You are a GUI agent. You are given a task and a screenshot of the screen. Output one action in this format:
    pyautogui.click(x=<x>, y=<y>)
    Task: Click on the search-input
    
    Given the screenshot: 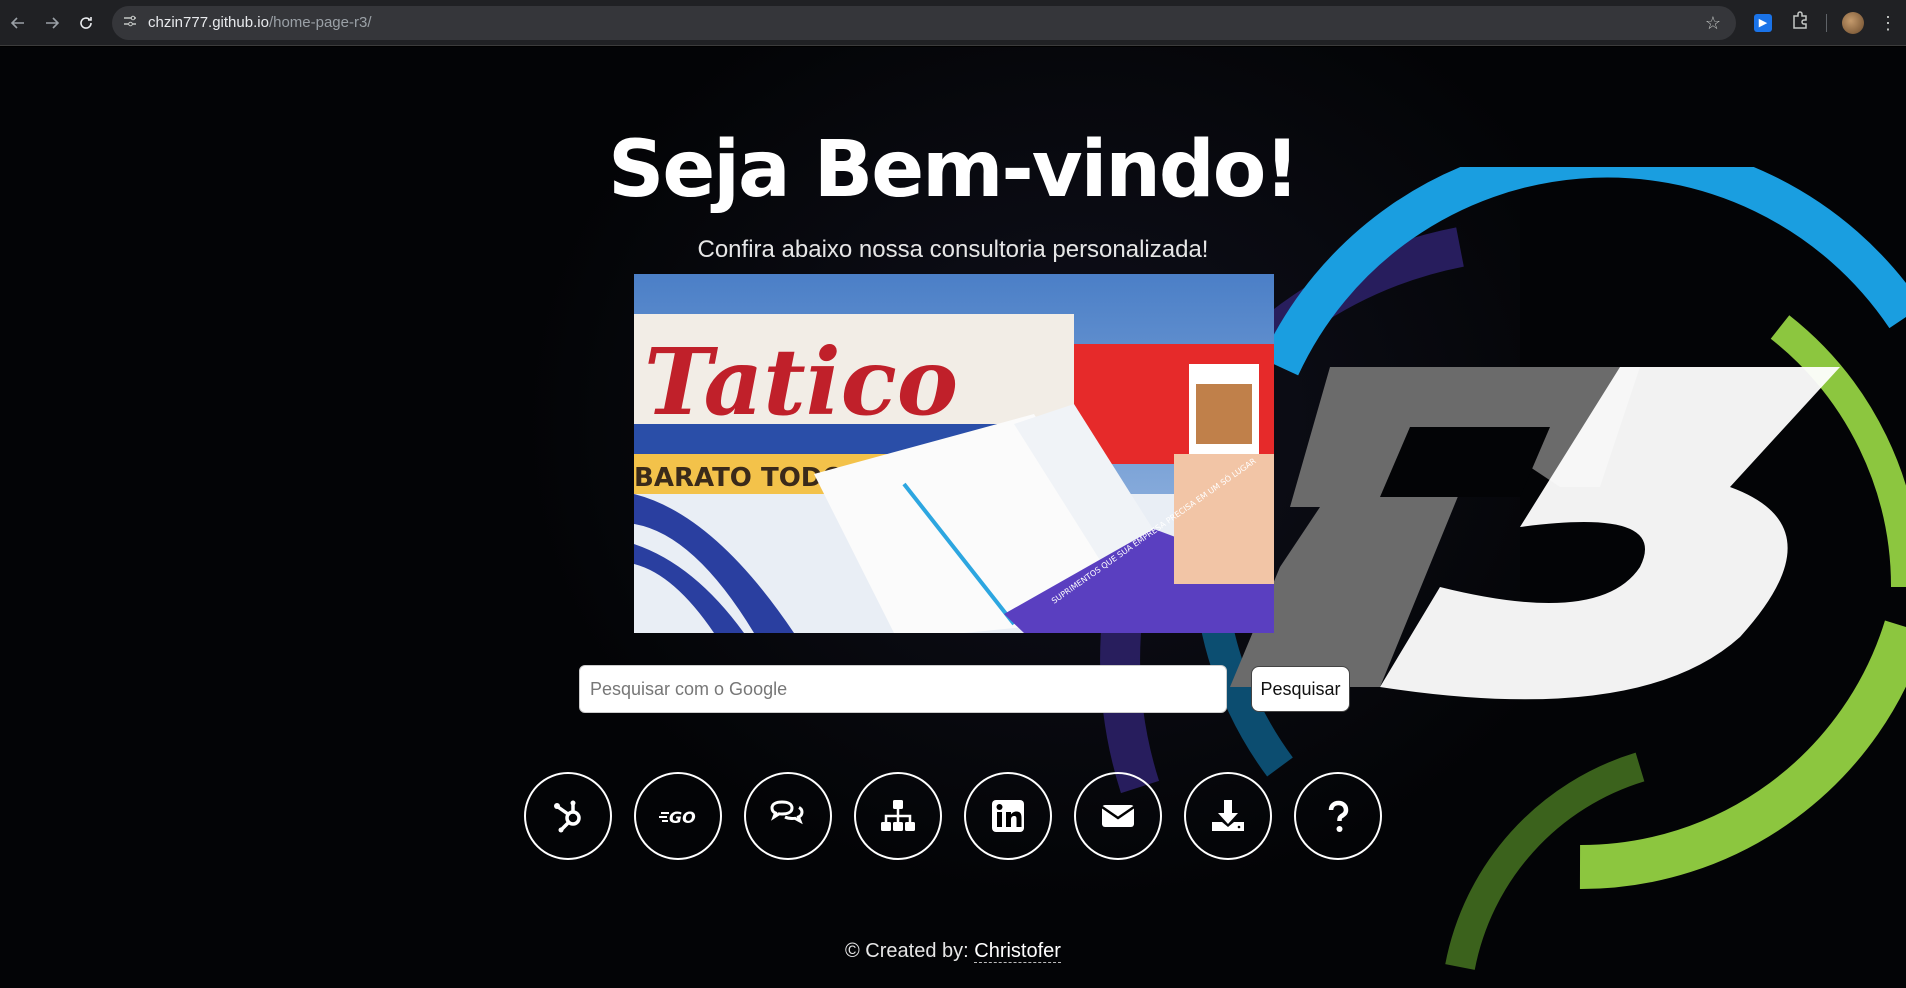 What is the action you would take?
    pyautogui.click(x=903, y=689)
    